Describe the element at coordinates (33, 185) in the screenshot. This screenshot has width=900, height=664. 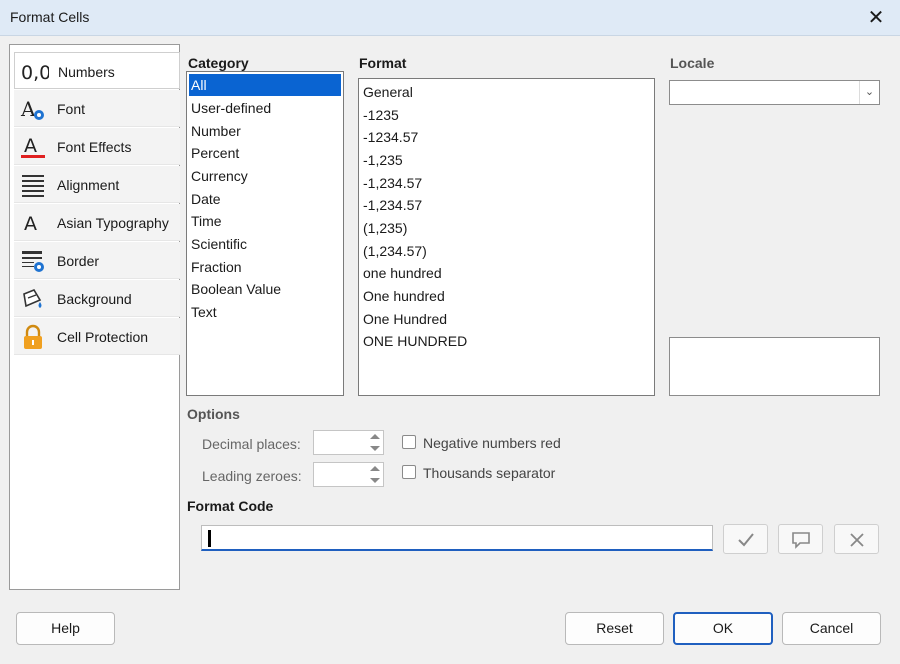
I see `alignment-icon` at that location.